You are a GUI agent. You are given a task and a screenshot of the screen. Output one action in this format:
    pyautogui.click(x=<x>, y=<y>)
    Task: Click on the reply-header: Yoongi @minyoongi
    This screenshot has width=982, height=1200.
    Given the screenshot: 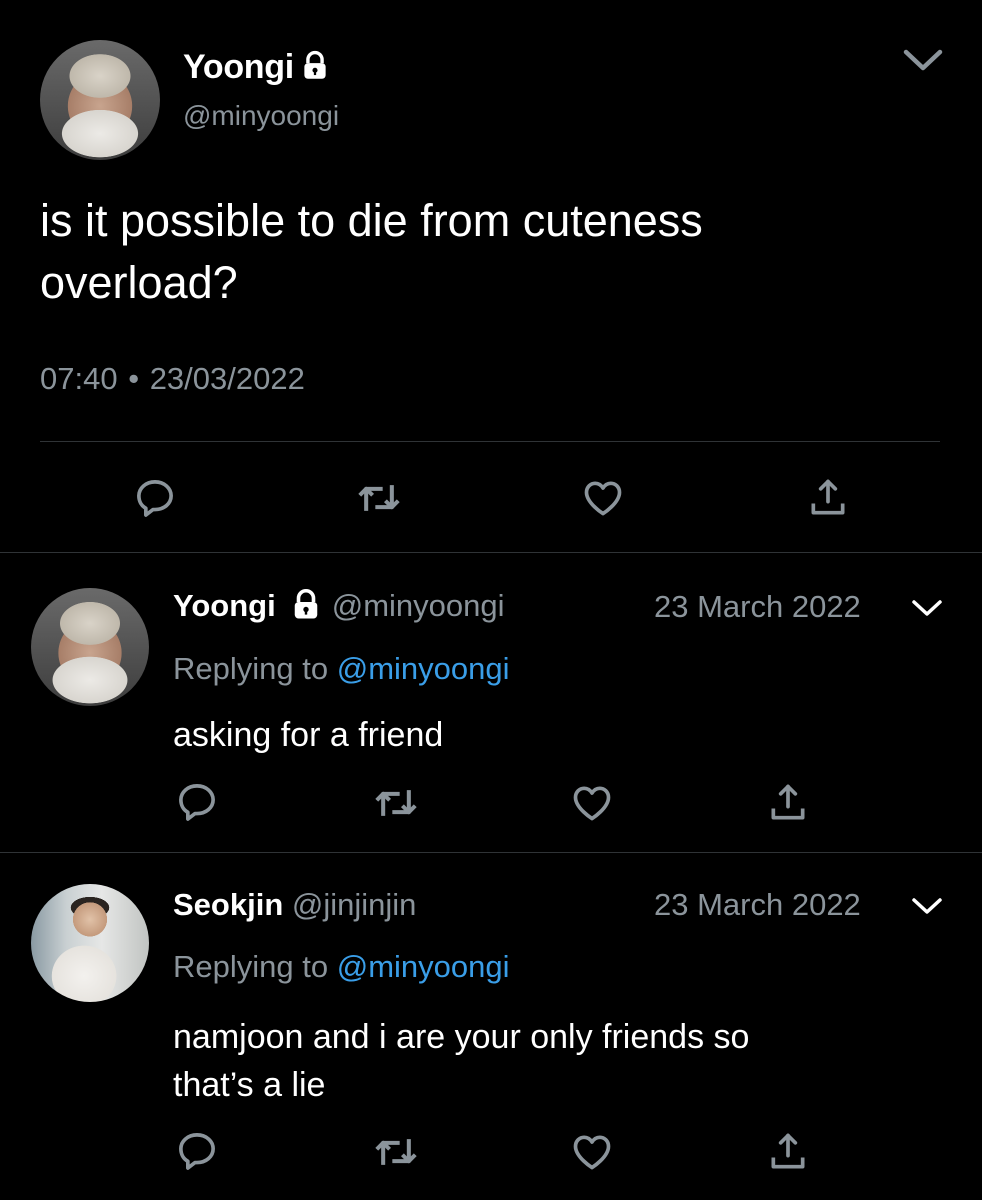 What is the action you would take?
    pyautogui.click(x=339, y=606)
    